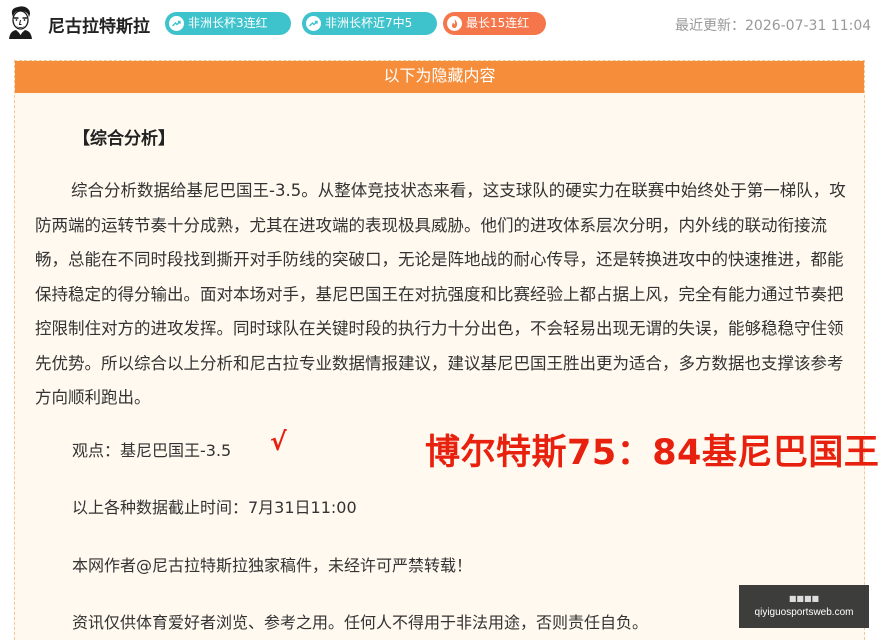 The image size is (880, 640). What do you see at coordinates (773, 26) in the screenshot?
I see `last-updated-time: 最近更新：2026-07-31 11:04` at bounding box center [773, 26].